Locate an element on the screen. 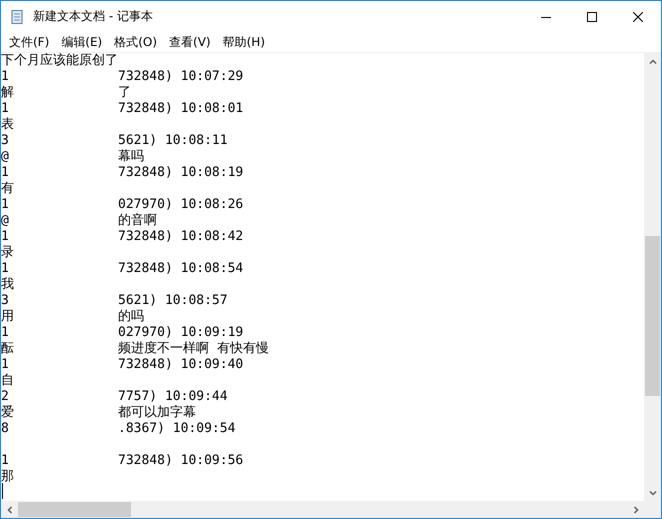  text-line: 那 is located at coordinates (7, 476).